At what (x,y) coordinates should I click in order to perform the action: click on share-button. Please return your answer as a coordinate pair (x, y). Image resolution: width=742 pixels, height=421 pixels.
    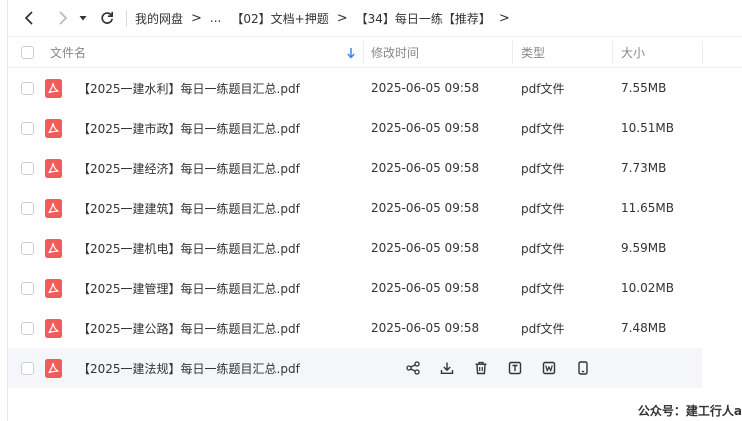
    Looking at the image, I should click on (413, 368).